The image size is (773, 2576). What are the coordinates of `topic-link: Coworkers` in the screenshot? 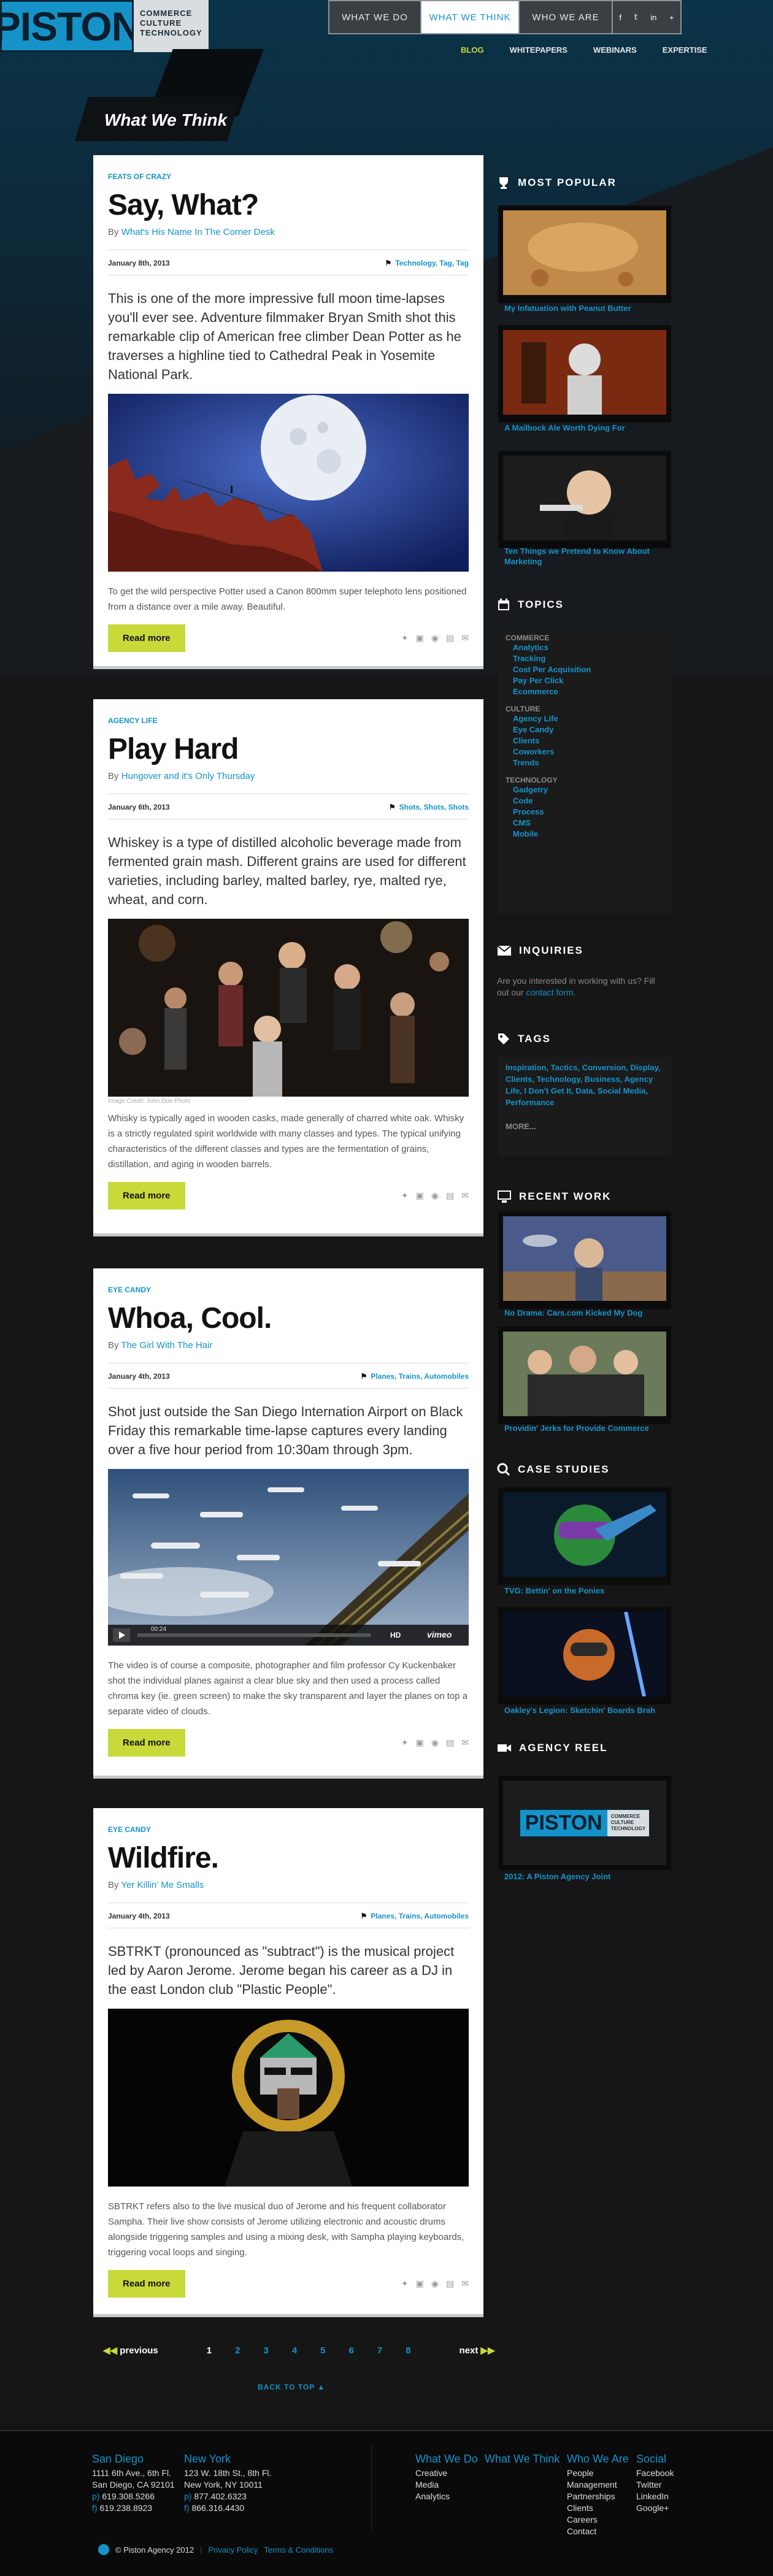 It's located at (588, 751).